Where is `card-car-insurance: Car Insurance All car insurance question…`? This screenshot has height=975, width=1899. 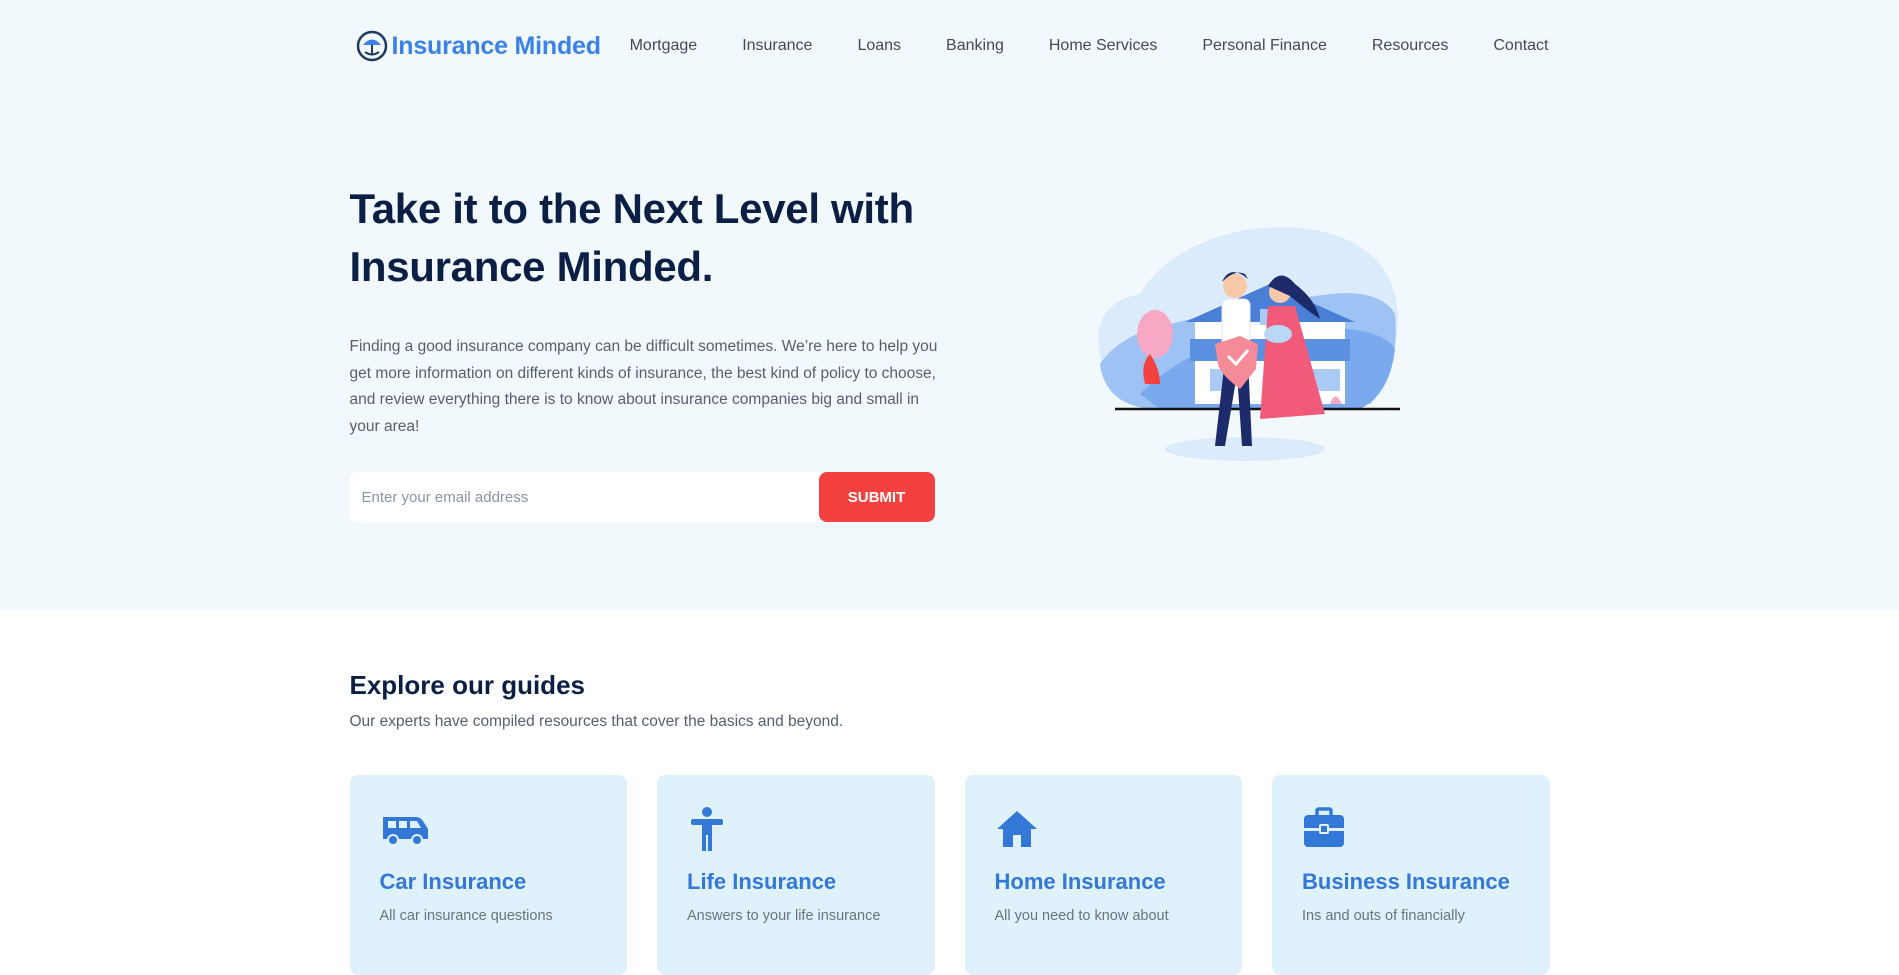 card-car-insurance: Car Insurance All car insurance question… is located at coordinates (488, 875).